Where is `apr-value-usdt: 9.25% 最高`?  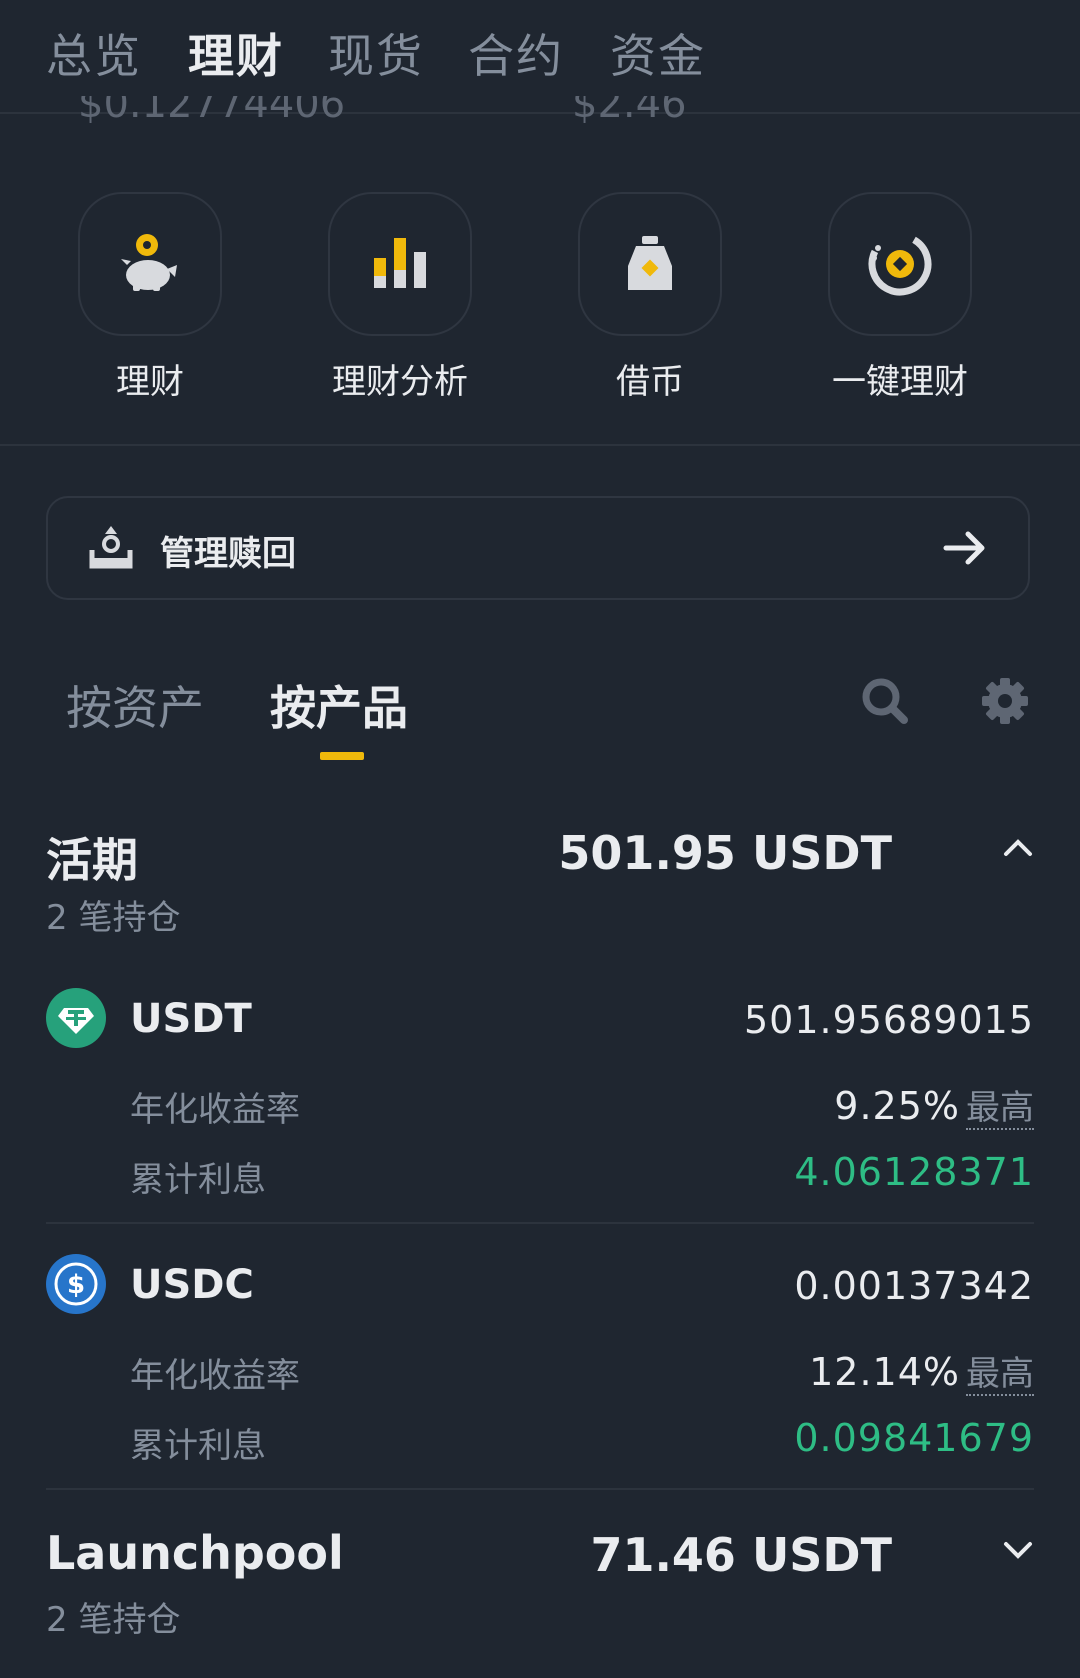
apr-value-usdt: 9.25% 最高 is located at coordinates (934, 1105).